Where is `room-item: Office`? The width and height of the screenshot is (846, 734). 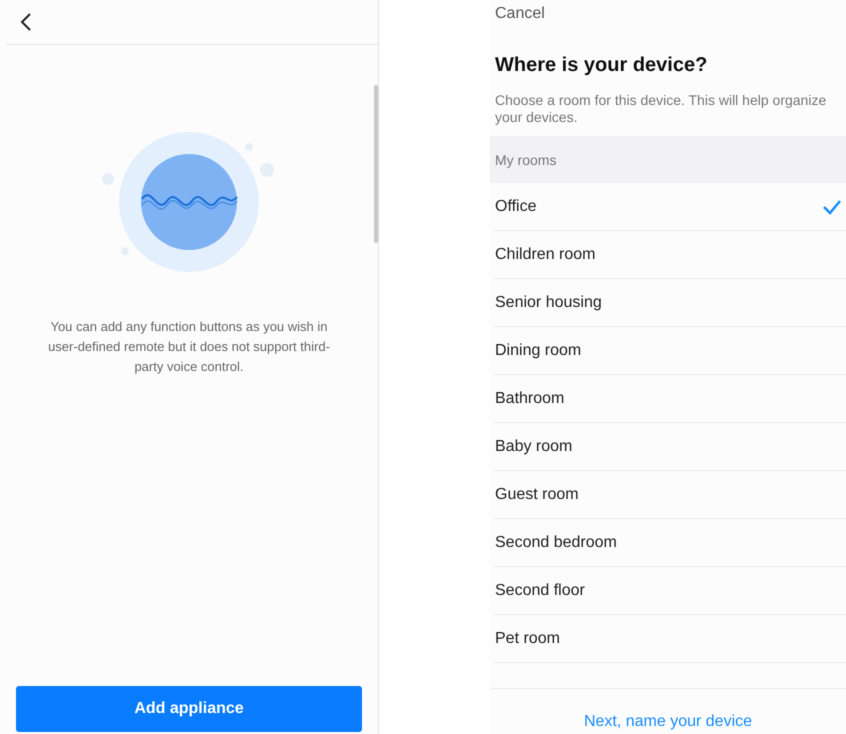 room-item: Office is located at coordinates (670, 207).